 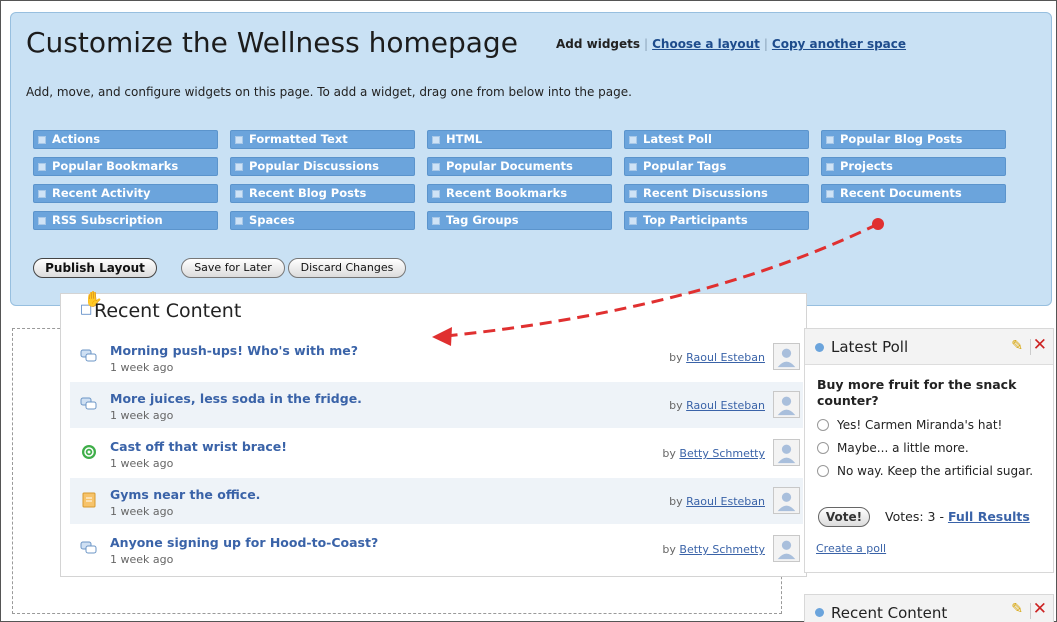 What do you see at coordinates (706, 44) in the screenshot?
I see `choose-layout-link: Choose a layout` at bounding box center [706, 44].